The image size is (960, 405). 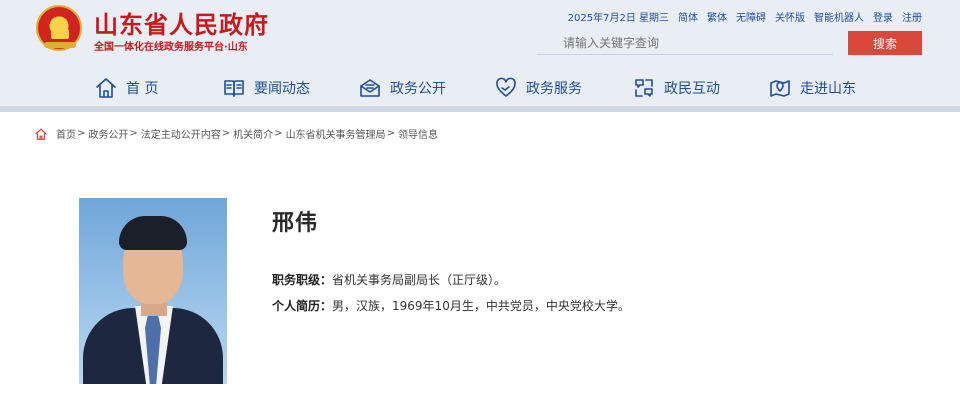 I want to click on book-icon, so click(x=234, y=88).